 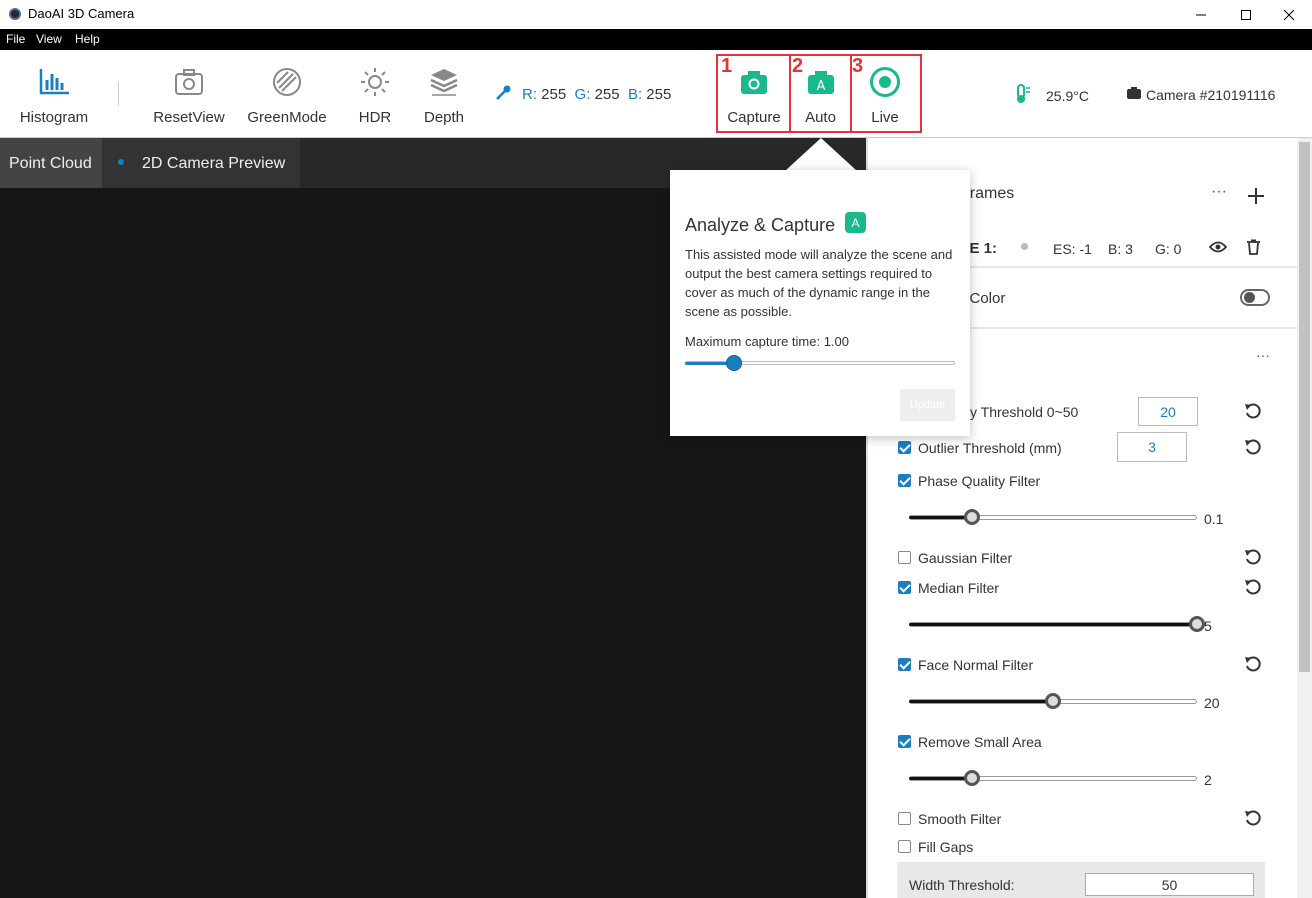 What do you see at coordinates (375, 82) in the screenshot?
I see `sun-icon` at bounding box center [375, 82].